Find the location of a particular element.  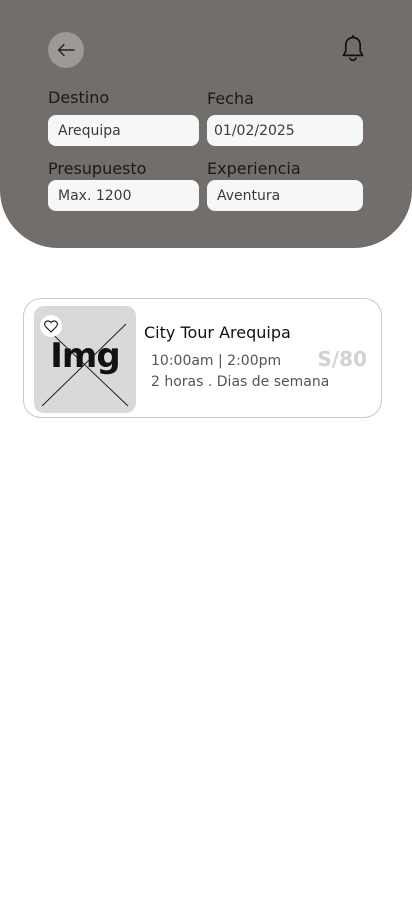

tour-image-placeholder: Img is located at coordinates (85, 359).